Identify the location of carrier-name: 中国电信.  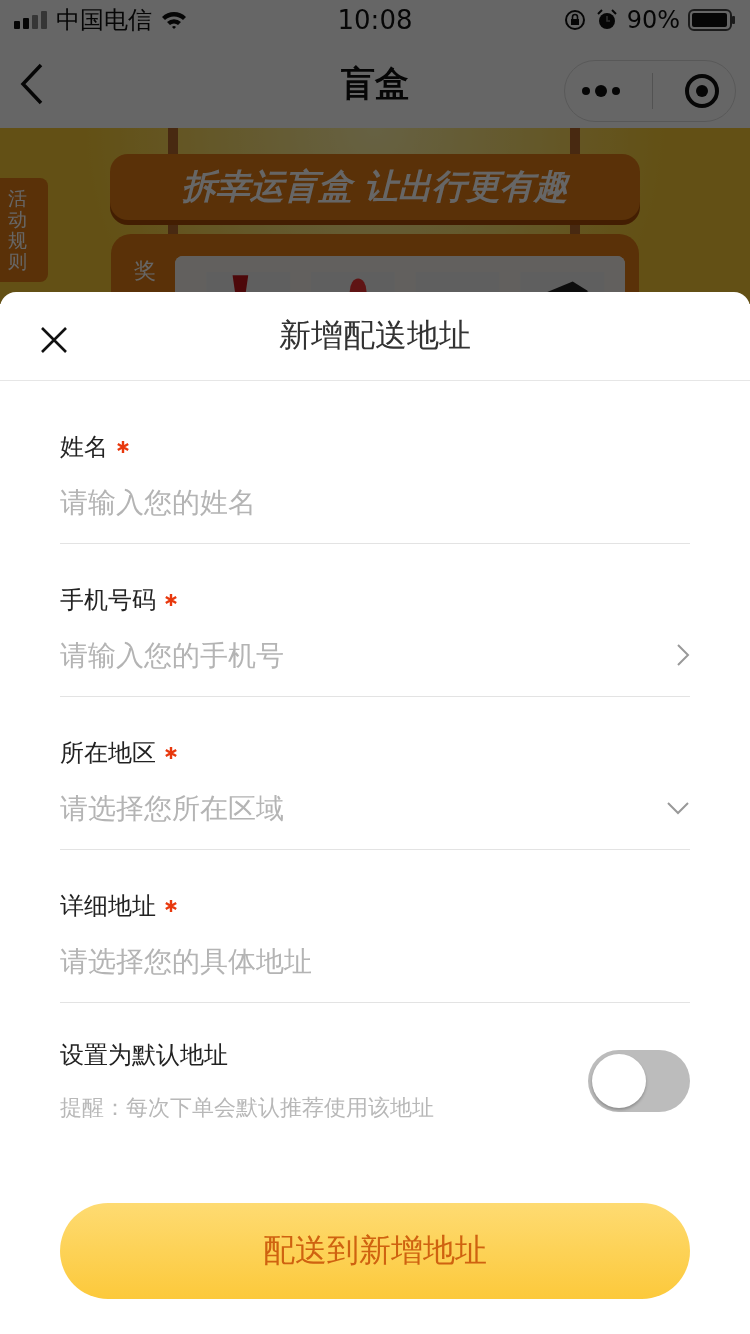
(104, 20).